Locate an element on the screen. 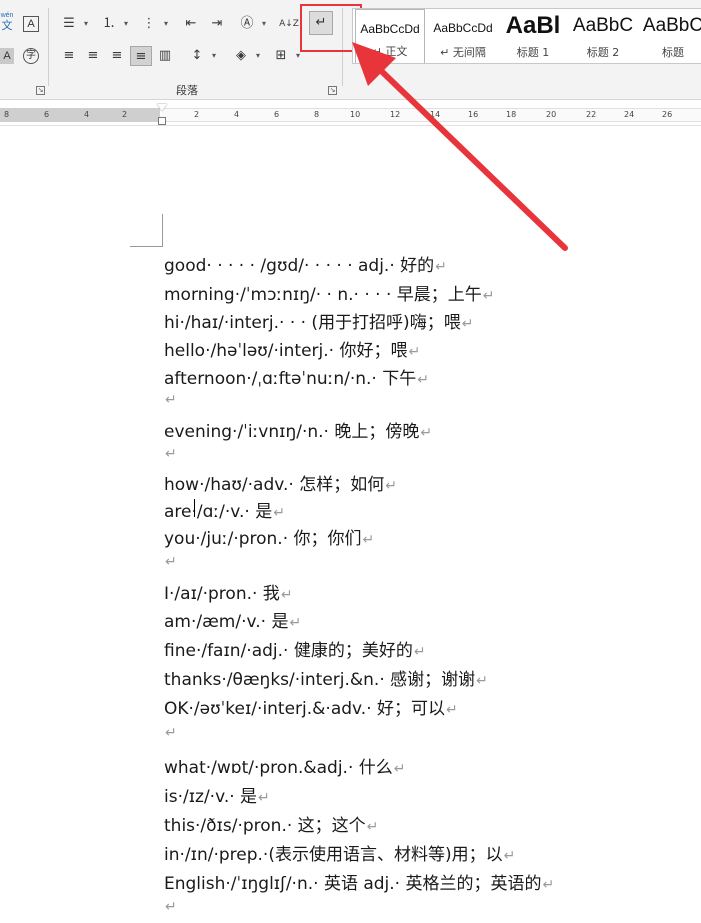 The image size is (701, 923). line-text: evening·/ˈiːvnɪŋ/·n.· 晚上；傍晚 is located at coordinates (292, 432).